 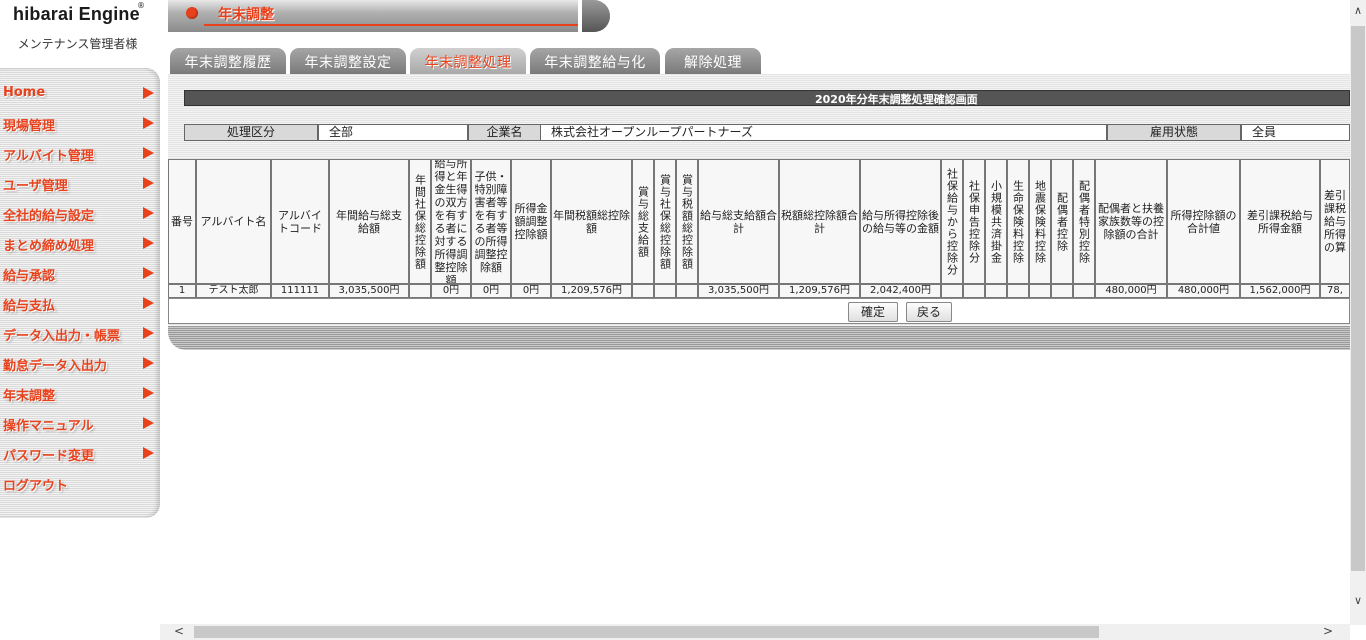 I want to click on filter-status-value: 全員, so click(x=1295, y=132).